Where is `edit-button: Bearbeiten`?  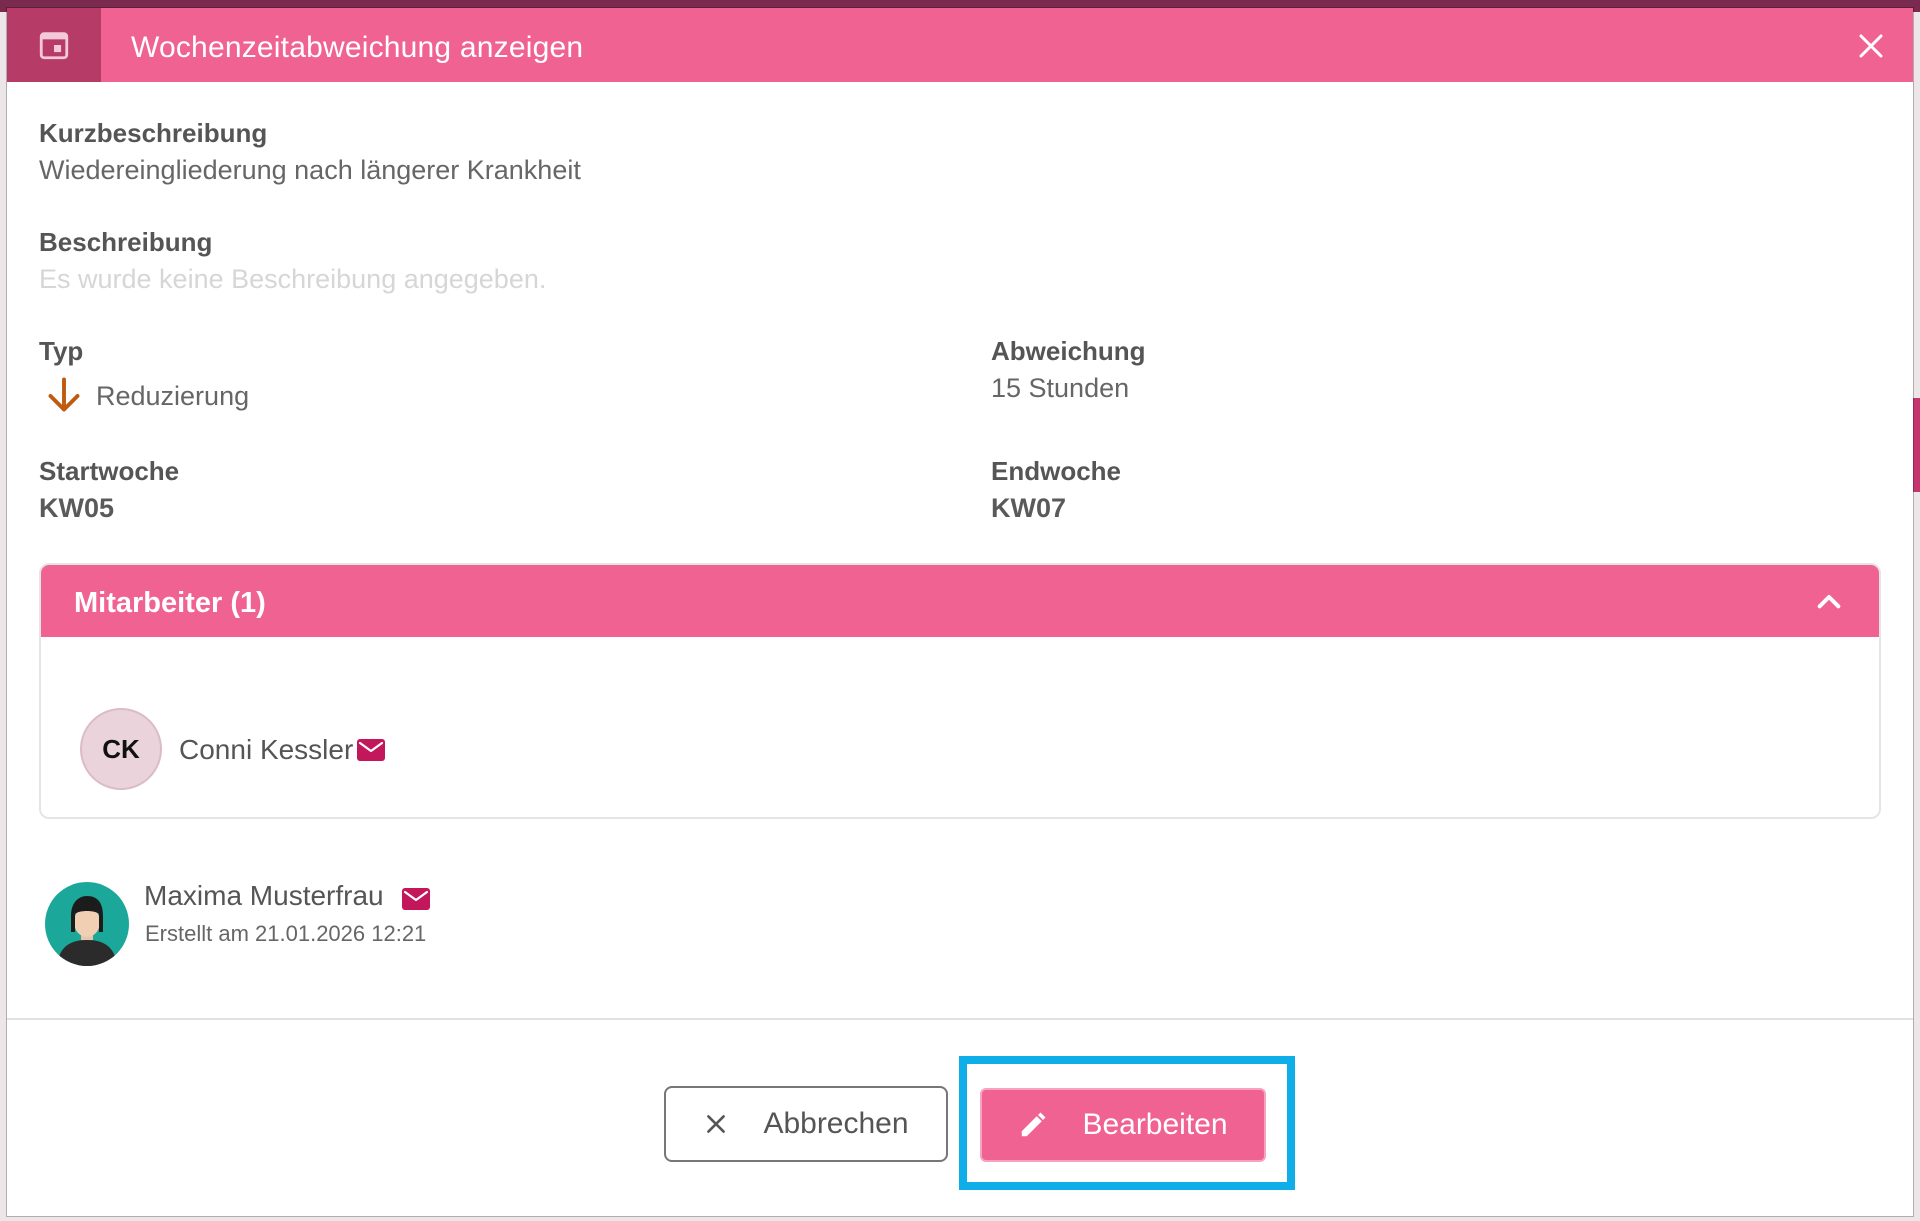 edit-button: Bearbeiten is located at coordinates (1123, 1125).